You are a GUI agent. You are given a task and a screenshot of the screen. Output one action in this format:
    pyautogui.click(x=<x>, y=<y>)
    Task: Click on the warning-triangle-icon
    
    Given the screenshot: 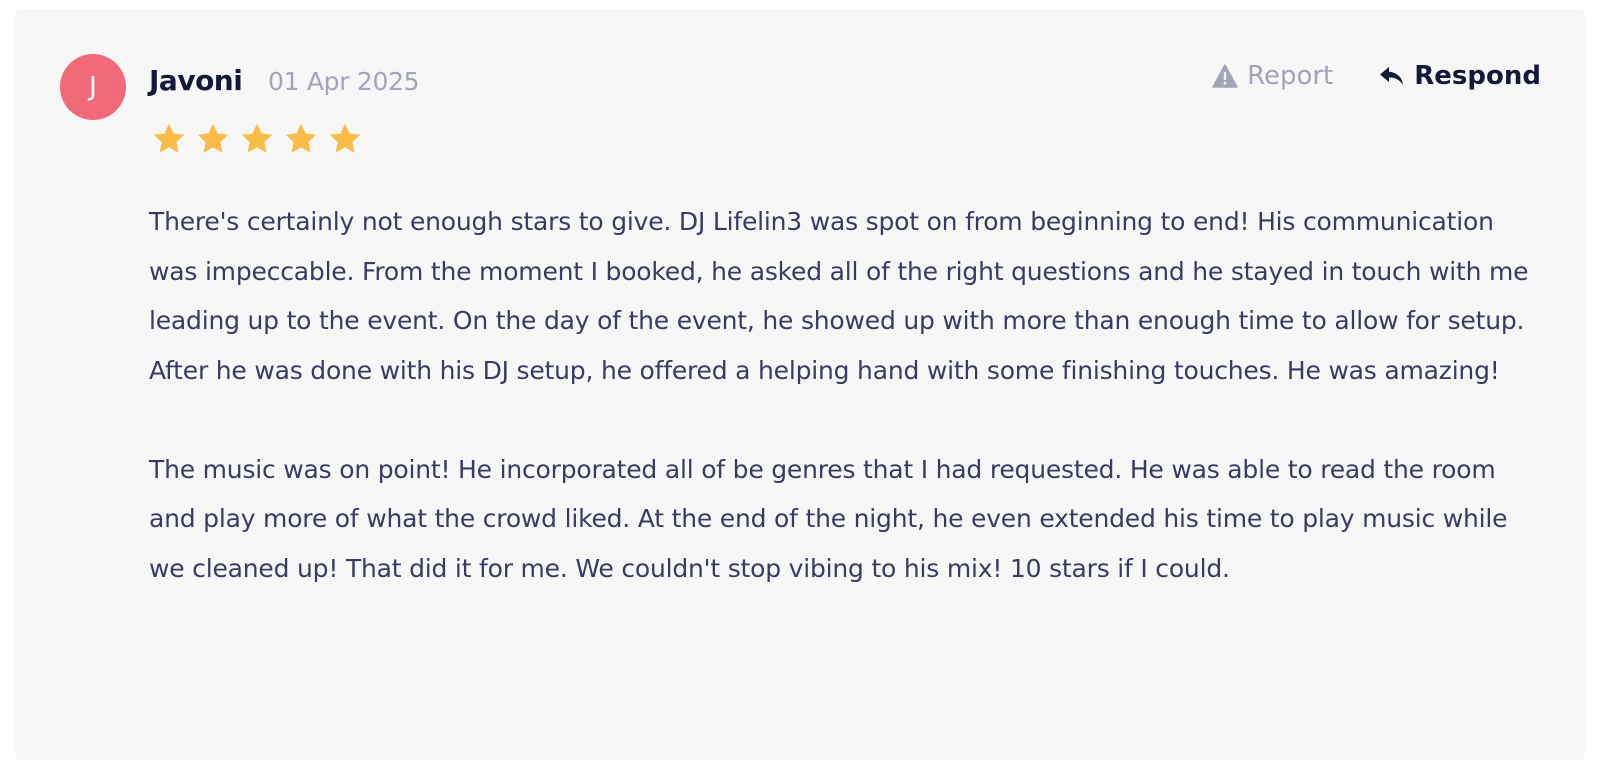 What is the action you would take?
    pyautogui.click(x=1225, y=76)
    